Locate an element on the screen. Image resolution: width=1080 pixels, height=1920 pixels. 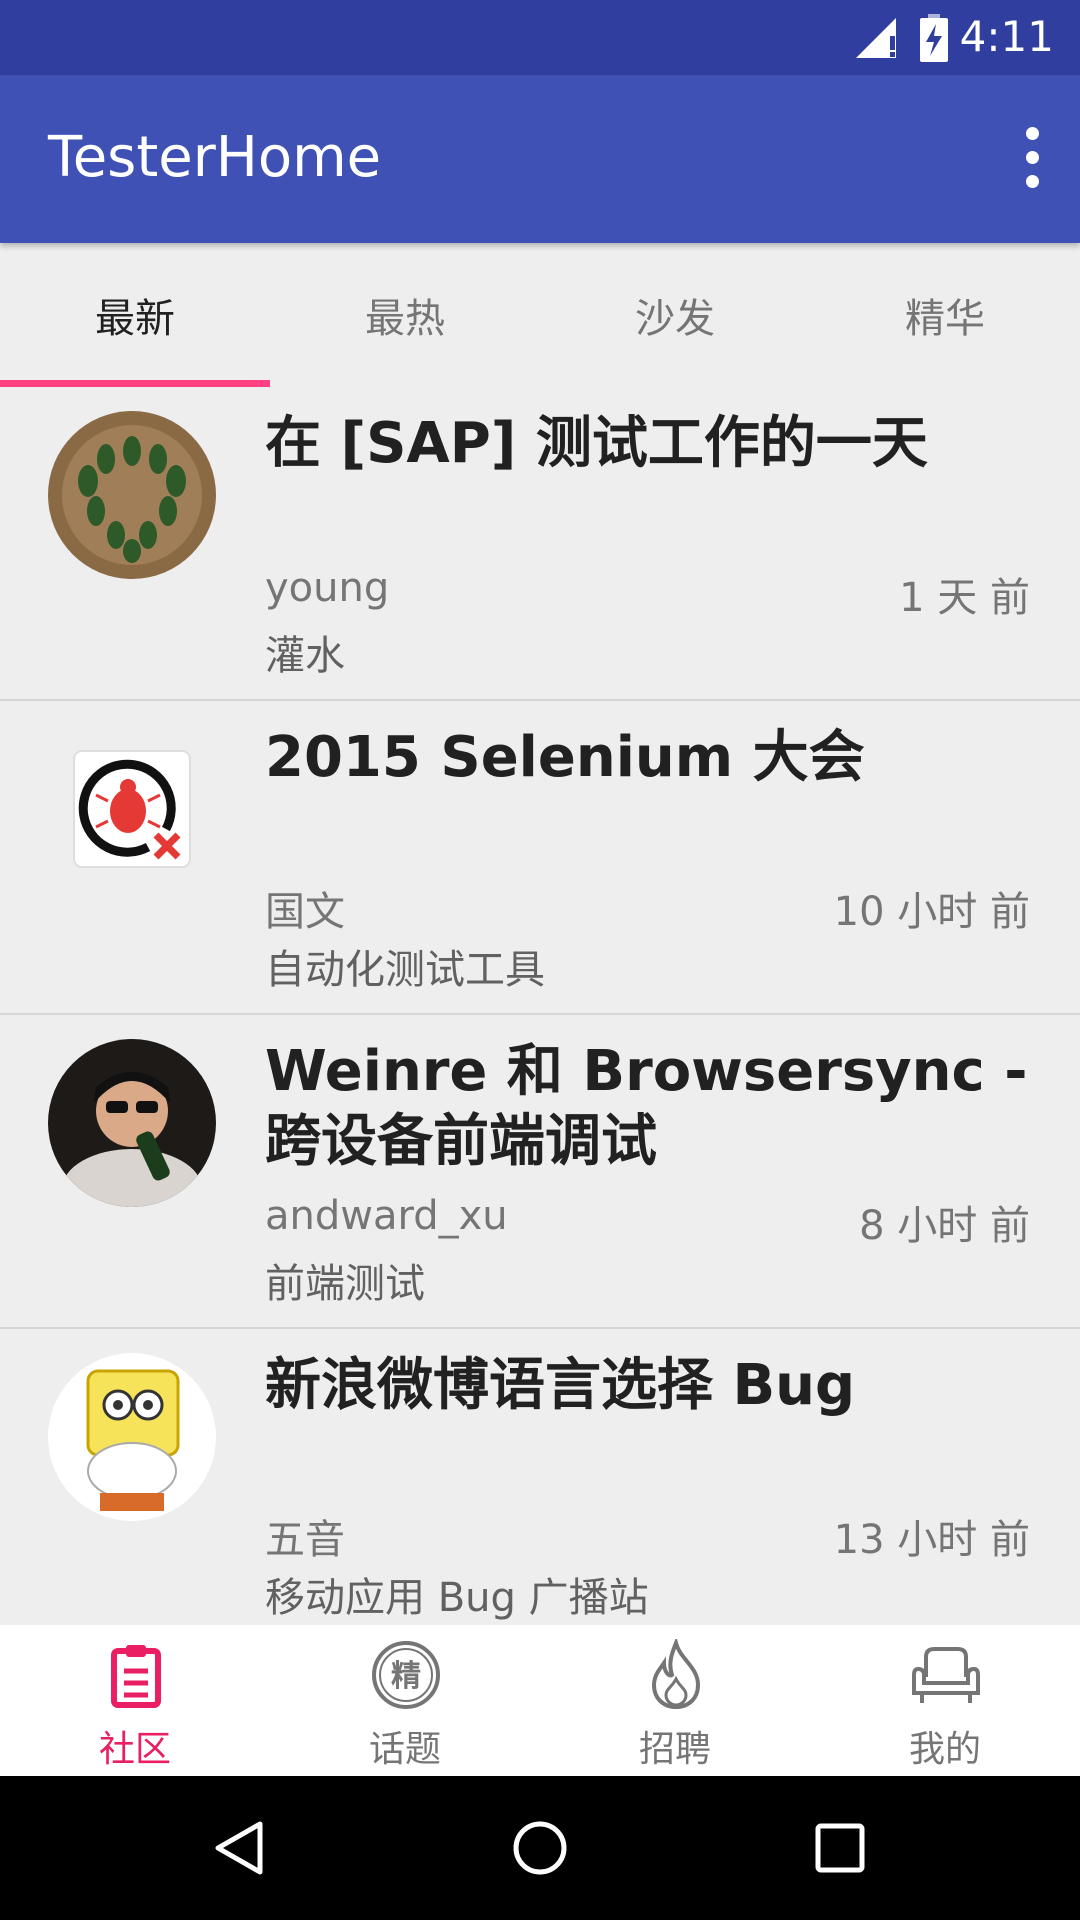
nav-label: 社区 is located at coordinates (134, 1749).